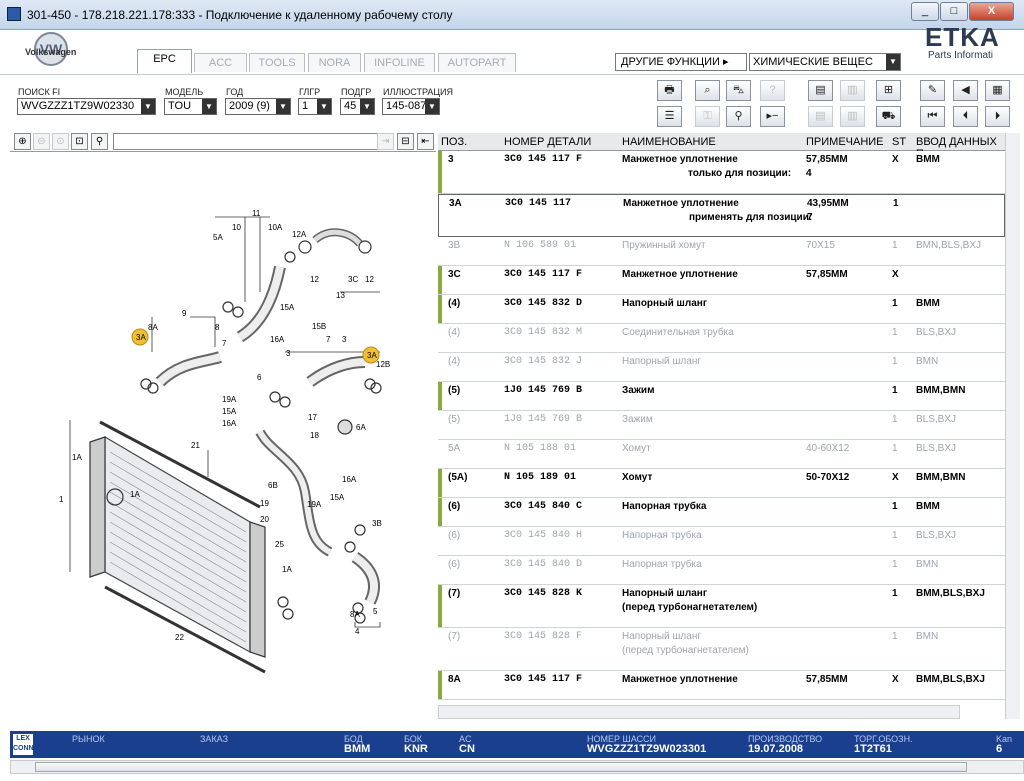  What do you see at coordinates (721, 483) in the screenshot?
I see `table-row: (5A) N 105 189 01 Хомут 50-70X12 X BMM,BMN` at bounding box center [721, 483].